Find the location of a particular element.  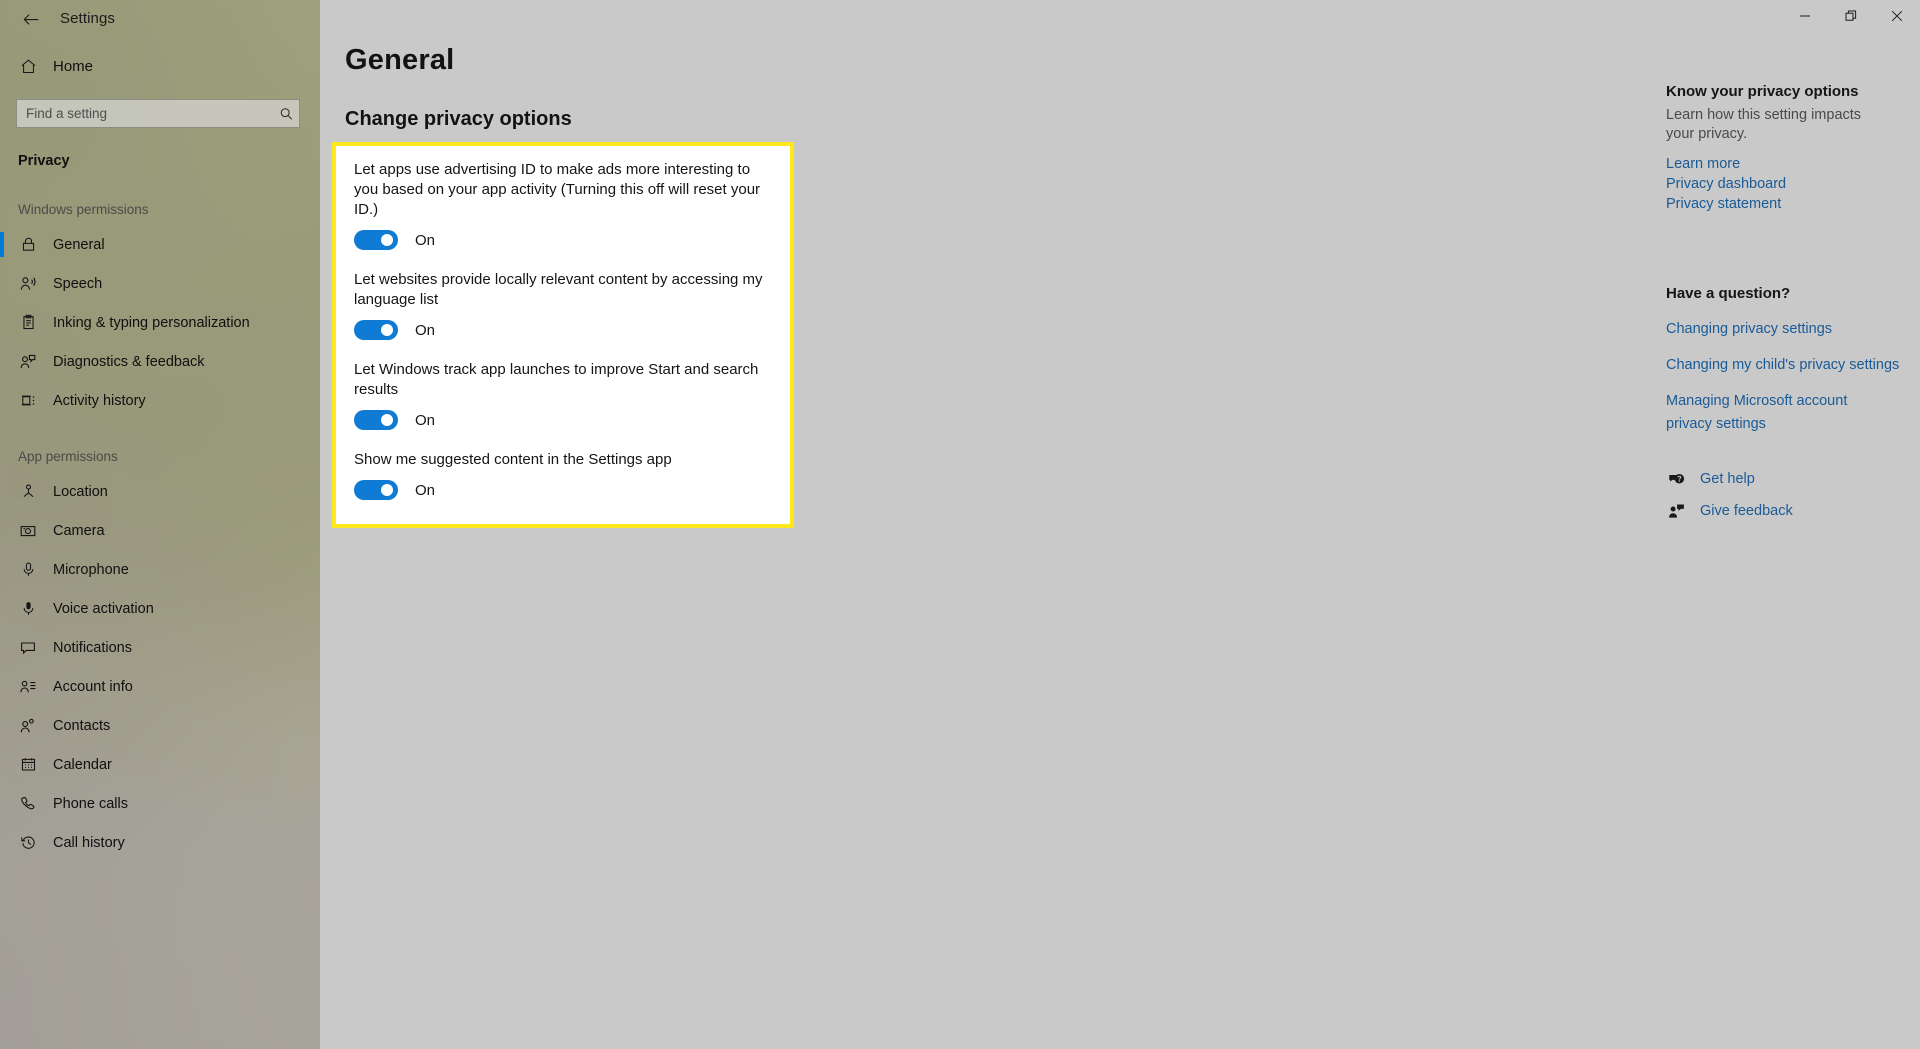

sidebar-item-account-info: Account info is located at coordinates (160, 686).